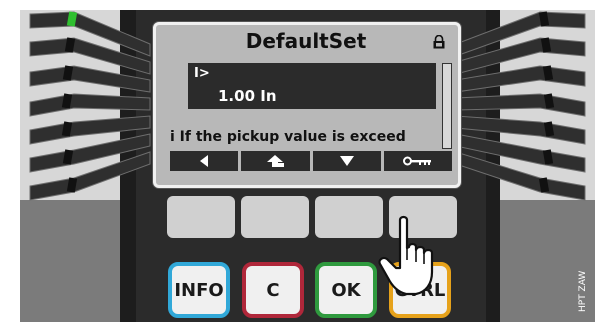  What do you see at coordinates (406, 255) in the screenshot?
I see `pointing-hand-icon` at bounding box center [406, 255].